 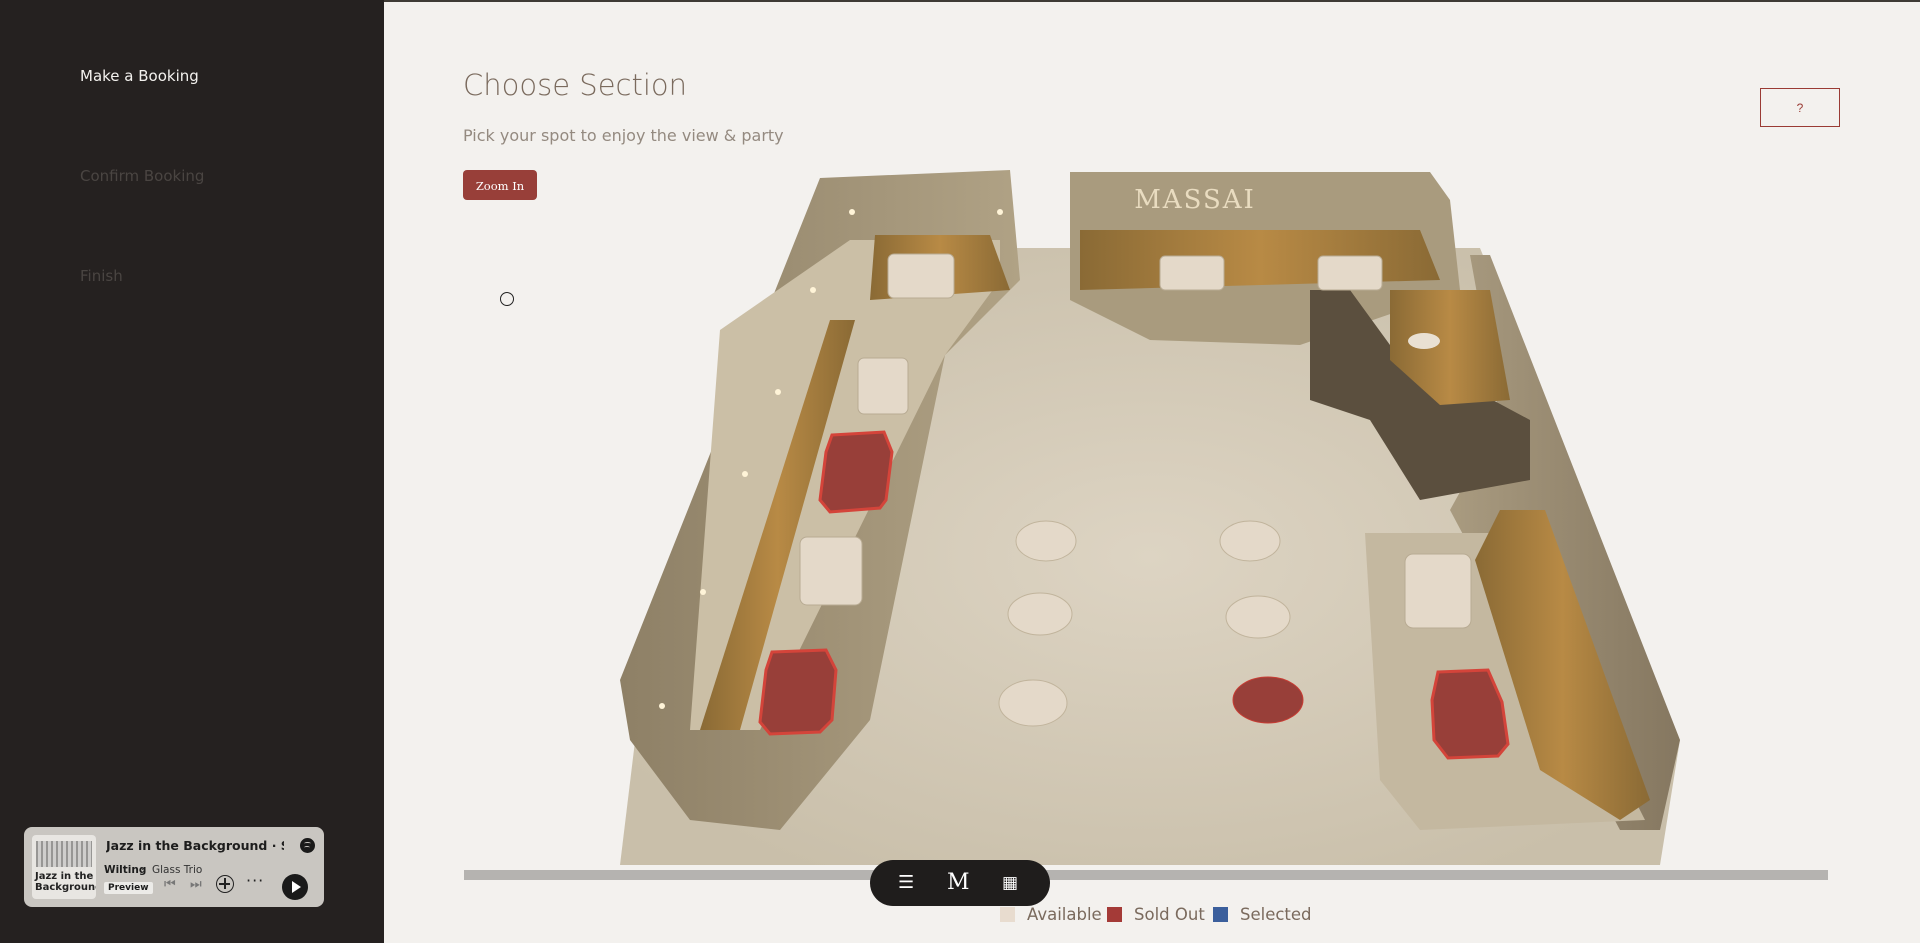 What do you see at coordinates (1007, 914) in the screenshot?
I see `legend-available-swatch` at bounding box center [1007, 914].